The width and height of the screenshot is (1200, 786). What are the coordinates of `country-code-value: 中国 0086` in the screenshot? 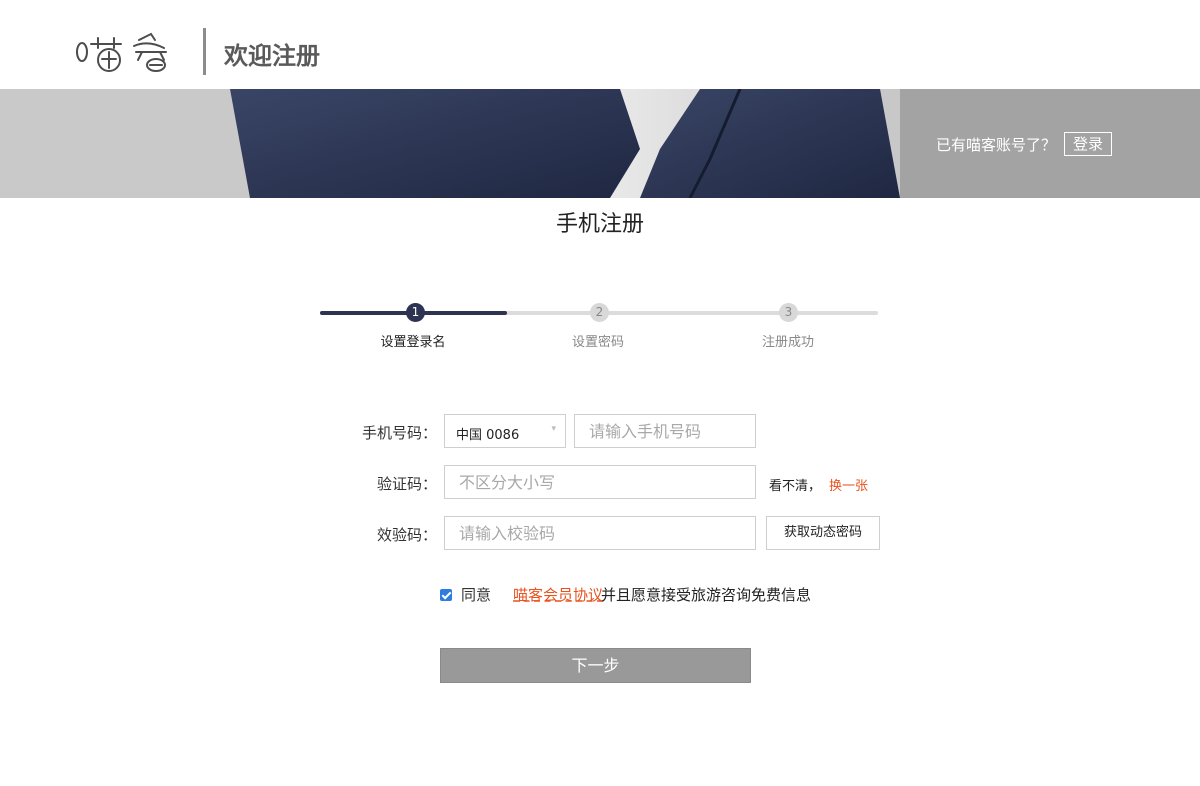 It's located at (488, 435).